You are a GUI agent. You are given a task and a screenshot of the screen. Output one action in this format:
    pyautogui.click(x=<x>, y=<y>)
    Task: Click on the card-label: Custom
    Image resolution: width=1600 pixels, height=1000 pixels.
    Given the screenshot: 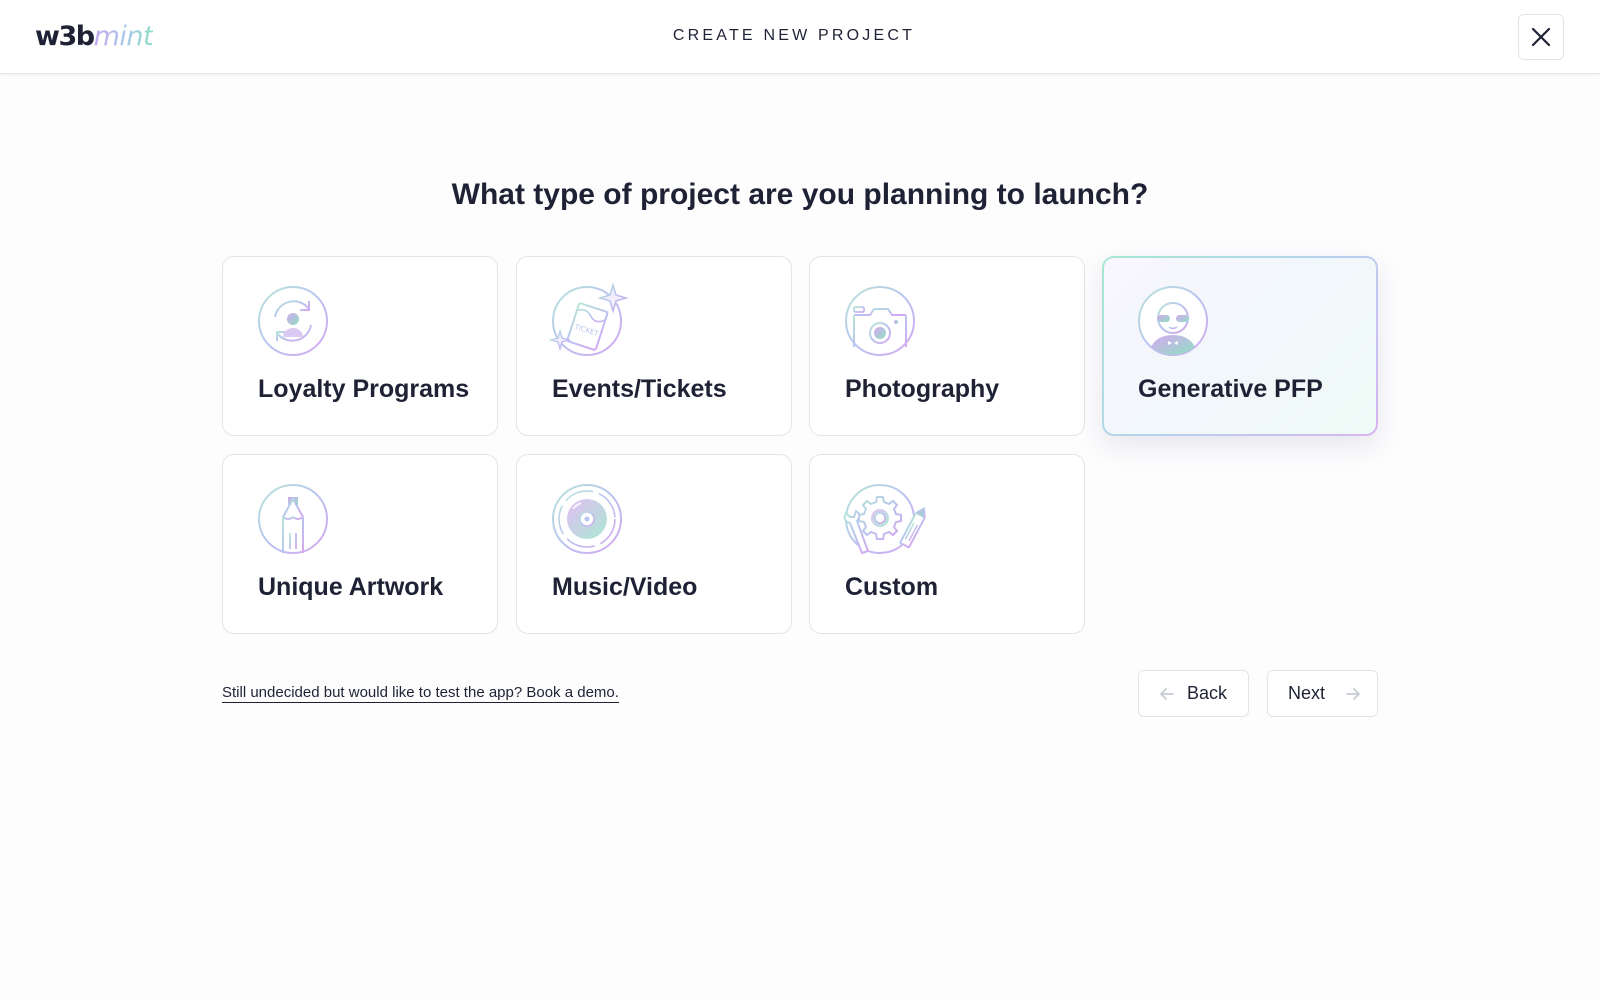 What is the action you would take?
    pyautogui.click(x=892, y=587)
    